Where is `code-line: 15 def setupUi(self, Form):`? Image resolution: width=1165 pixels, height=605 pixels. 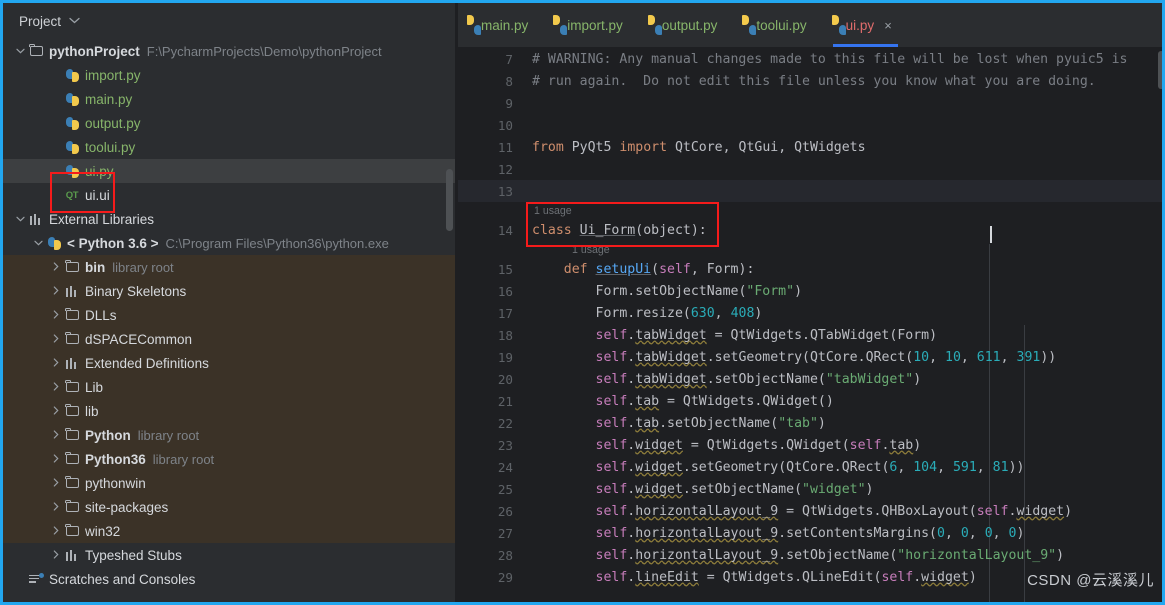 code-line: 15 def setupUi(self, Form): is located at coordinates (810, 269).